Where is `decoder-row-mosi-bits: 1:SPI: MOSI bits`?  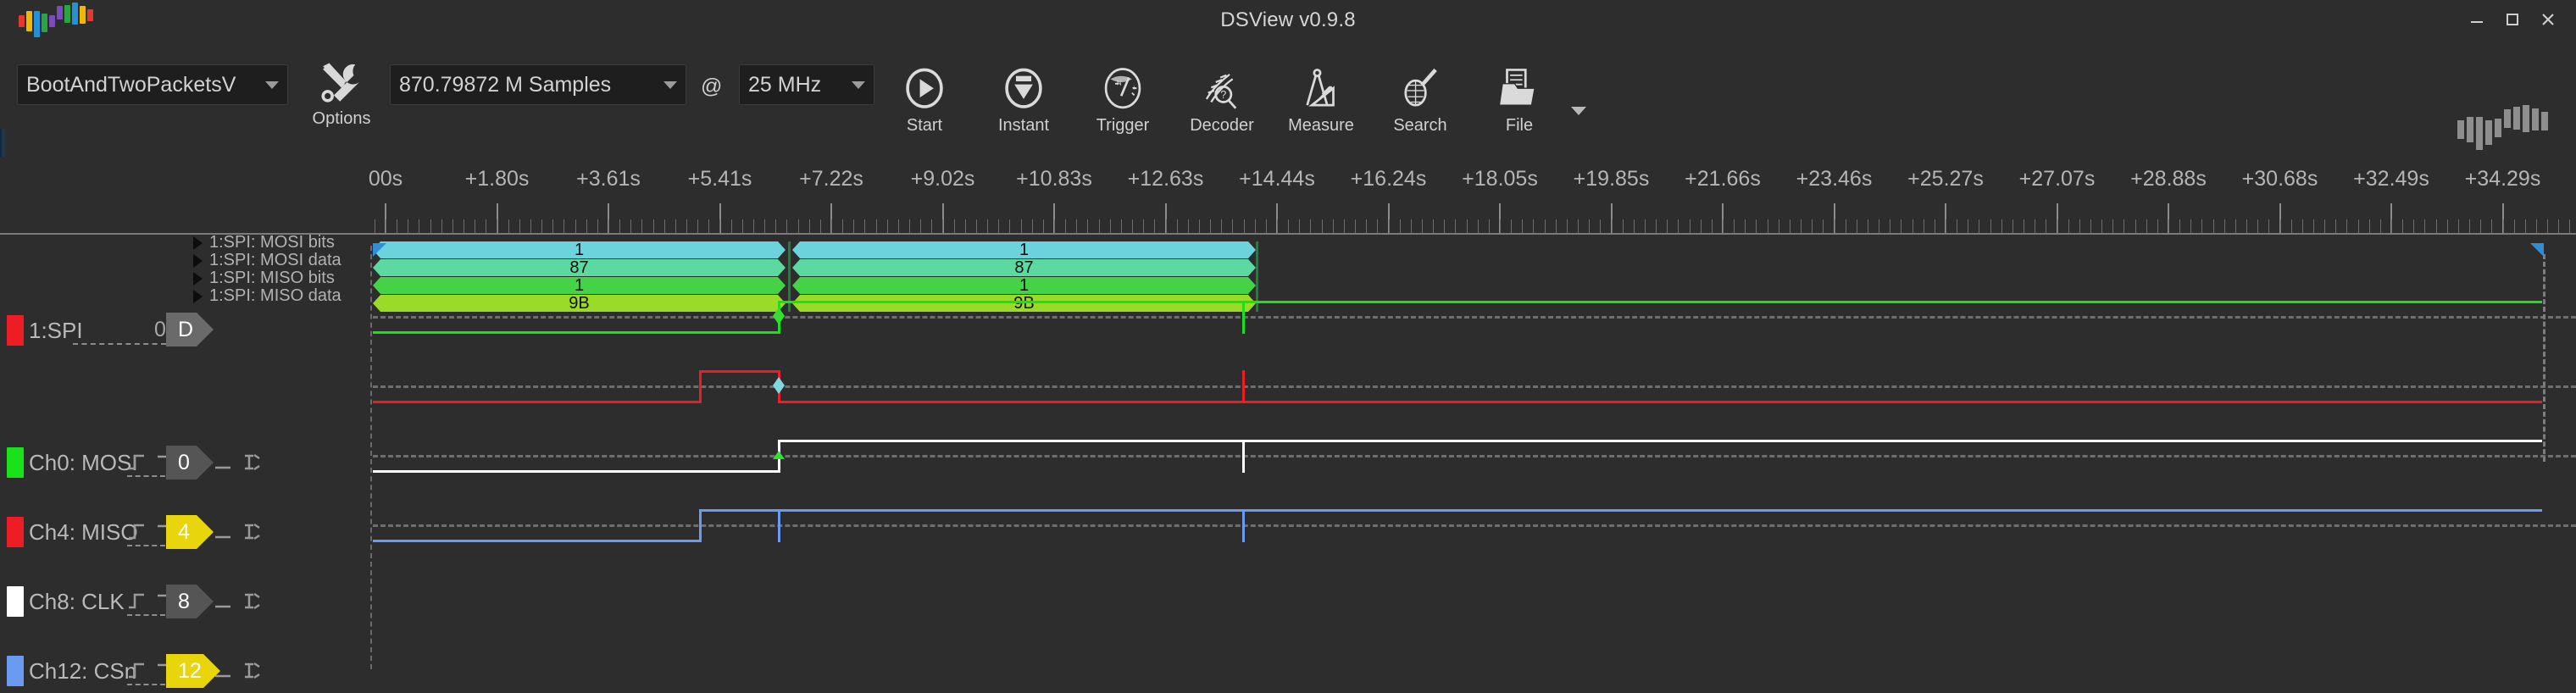
decoder-row-mosi-bits: 1:SPI: MOSI bits is located at coordinates (264, 242).